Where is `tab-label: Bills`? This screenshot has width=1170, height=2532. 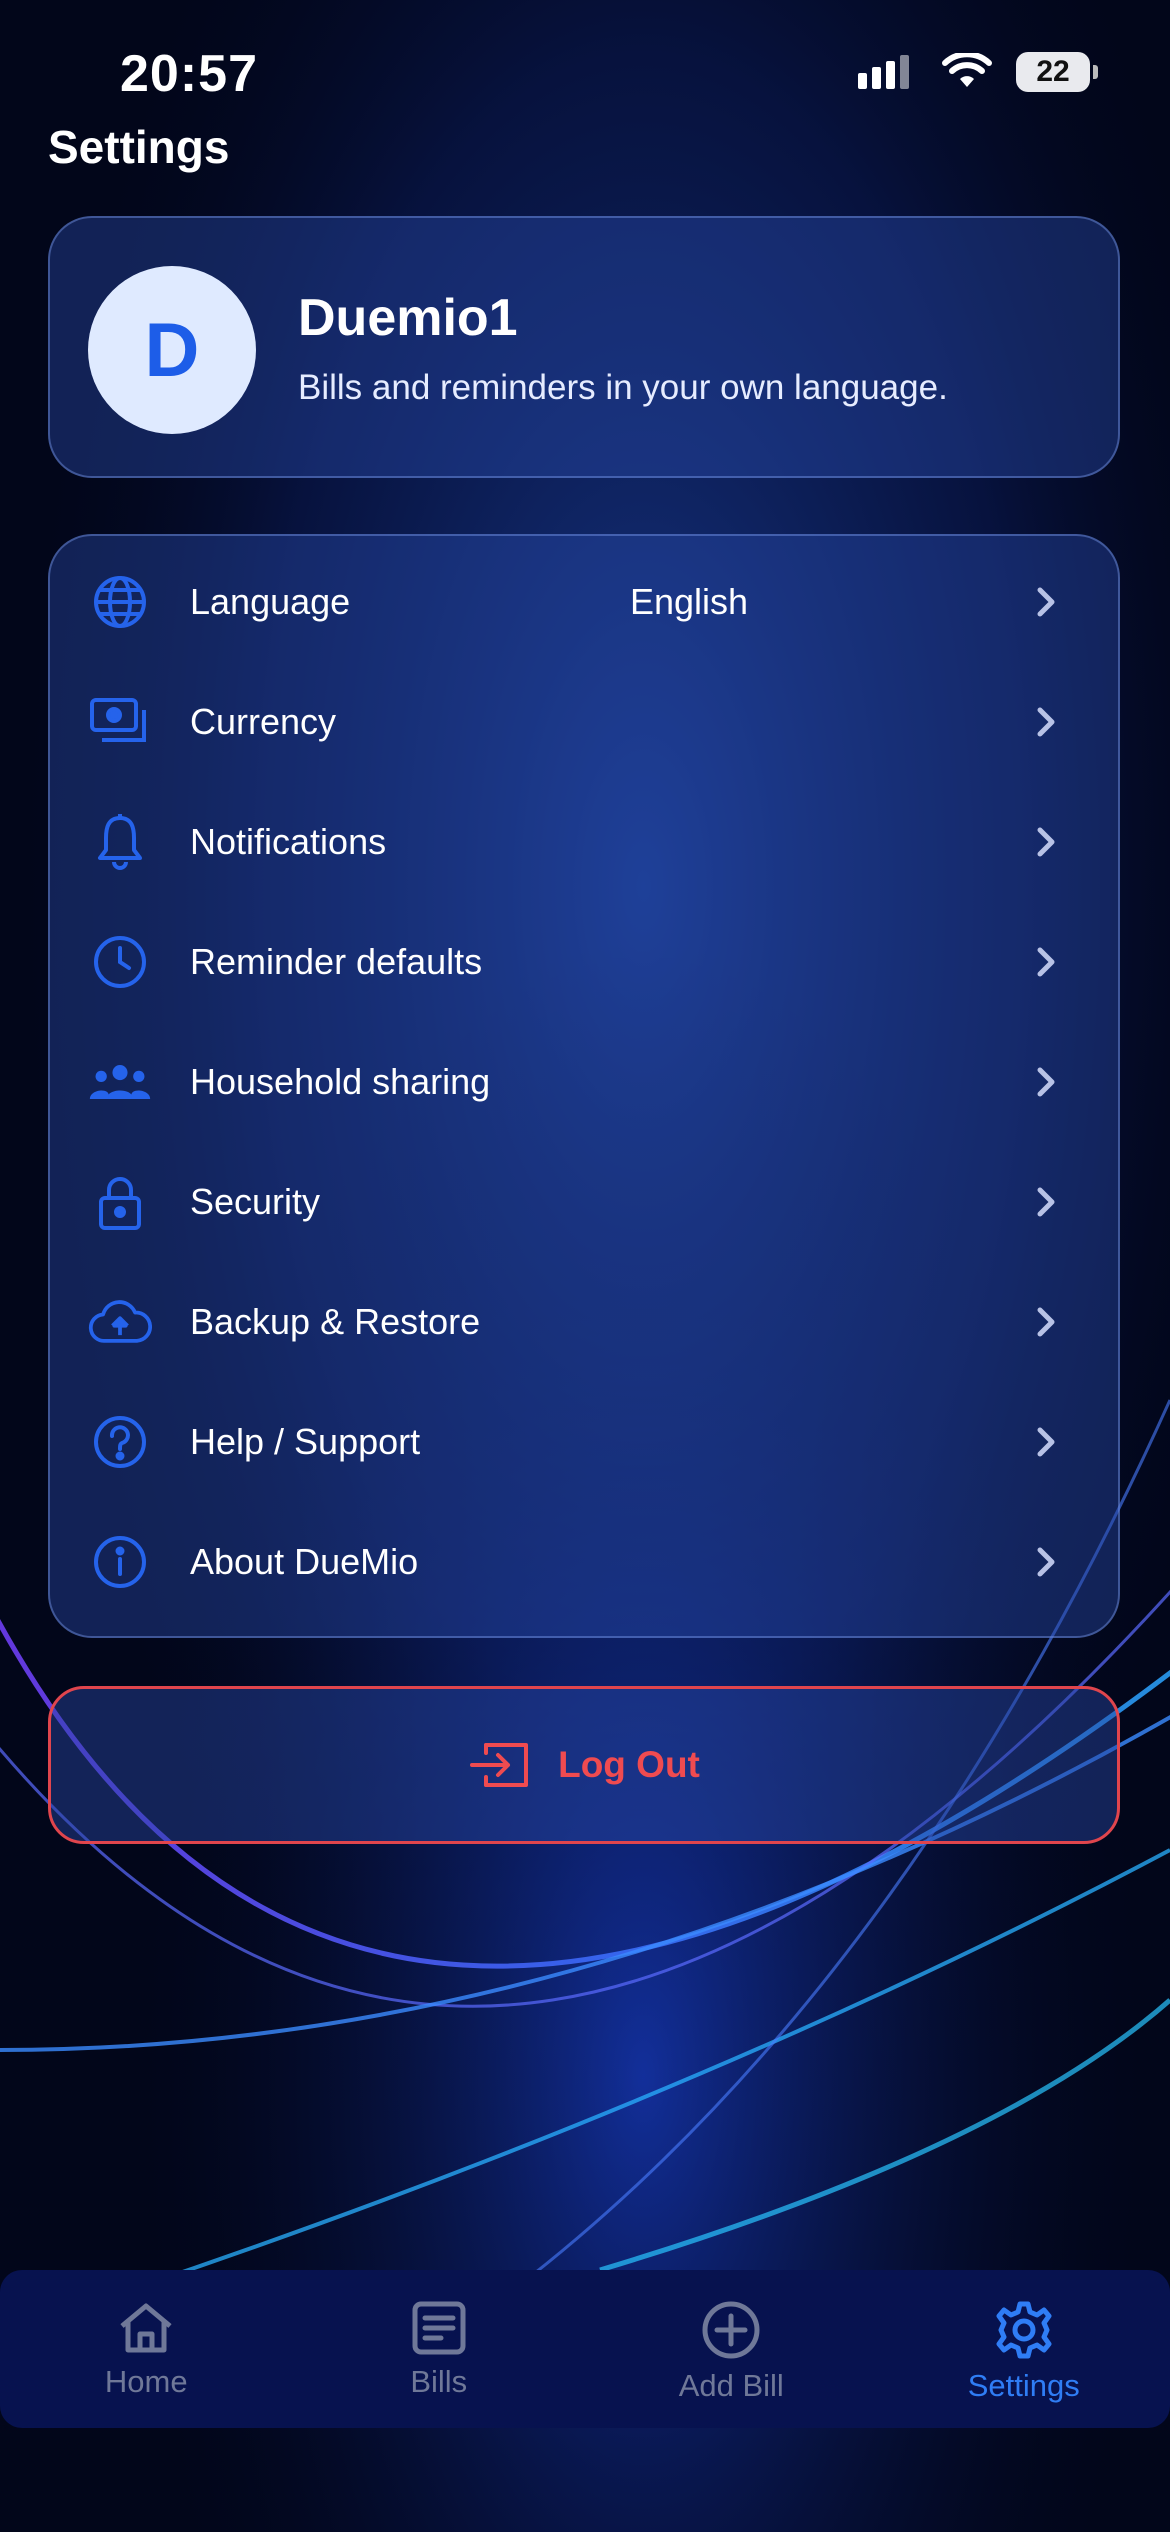
tab-label: Bills is located at coordinates (439, 2381).